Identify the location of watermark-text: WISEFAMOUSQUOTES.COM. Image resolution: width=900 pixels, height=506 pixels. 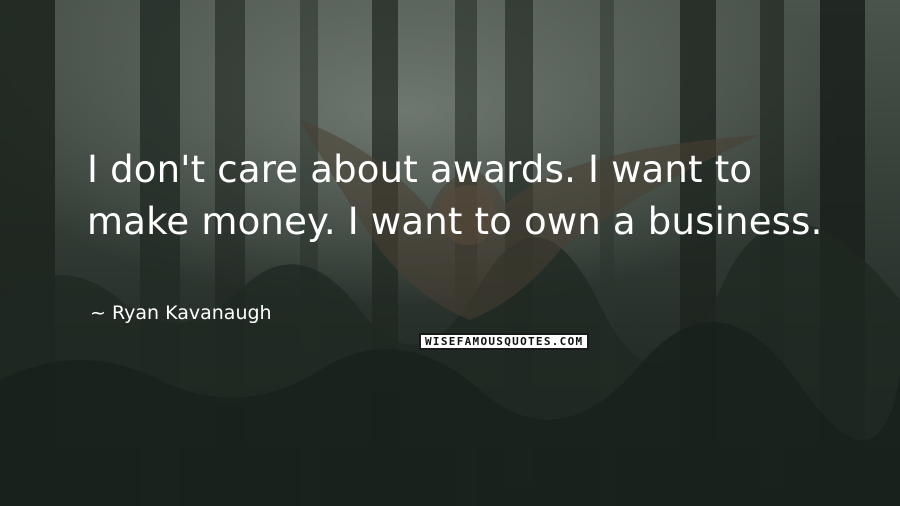
(504, 341).